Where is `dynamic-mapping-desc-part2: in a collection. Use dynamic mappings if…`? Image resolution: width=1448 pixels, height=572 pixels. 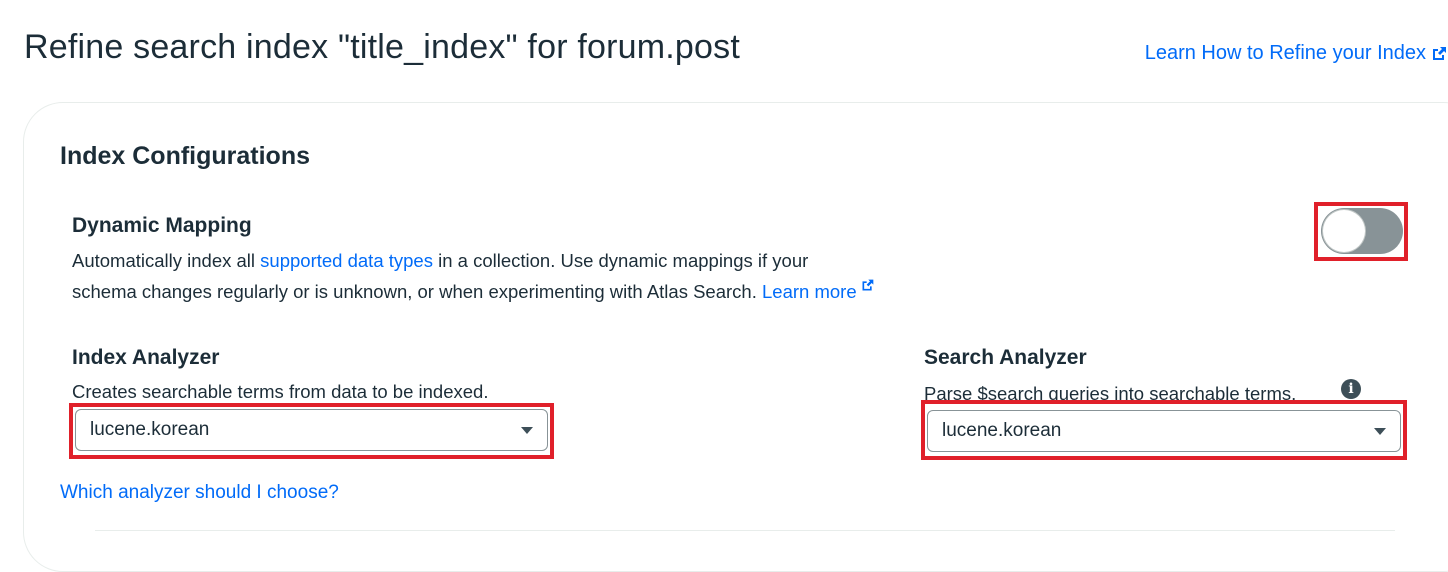 dynamic-mapping-desc-part2: in a collection. Use dynamic mappings if… is located at coordinates (620, 260).